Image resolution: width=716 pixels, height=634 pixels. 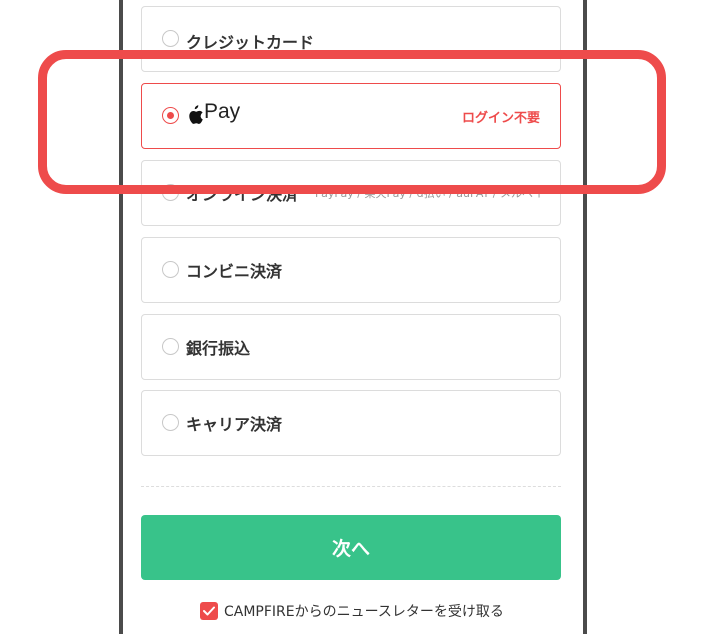 What do you see at coordinates (351, 423) in the screenshot?
I see `payment-option-carrier: キャリア決済` at bounding box center [351, 423].